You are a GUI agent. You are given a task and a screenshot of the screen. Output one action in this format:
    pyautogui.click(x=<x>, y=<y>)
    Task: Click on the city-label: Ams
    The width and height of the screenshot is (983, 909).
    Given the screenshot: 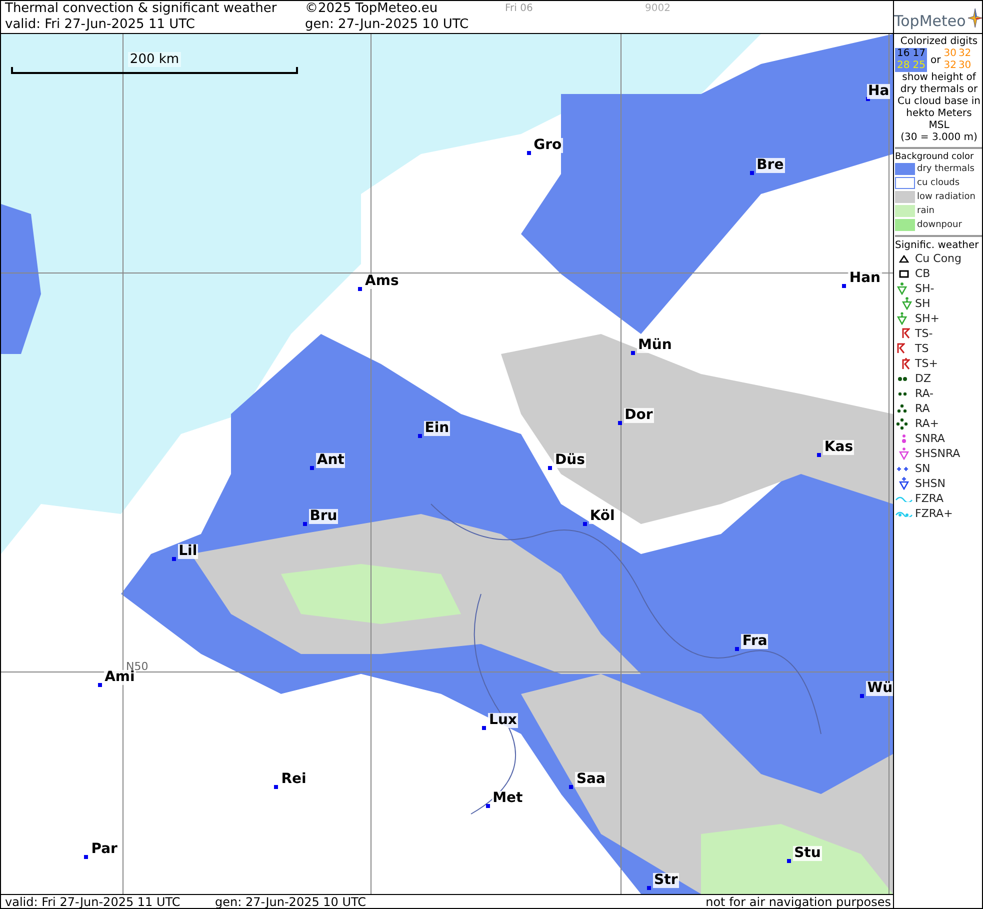 What is the action you would take?
    pyautogui.click(x=382, y=281)
    